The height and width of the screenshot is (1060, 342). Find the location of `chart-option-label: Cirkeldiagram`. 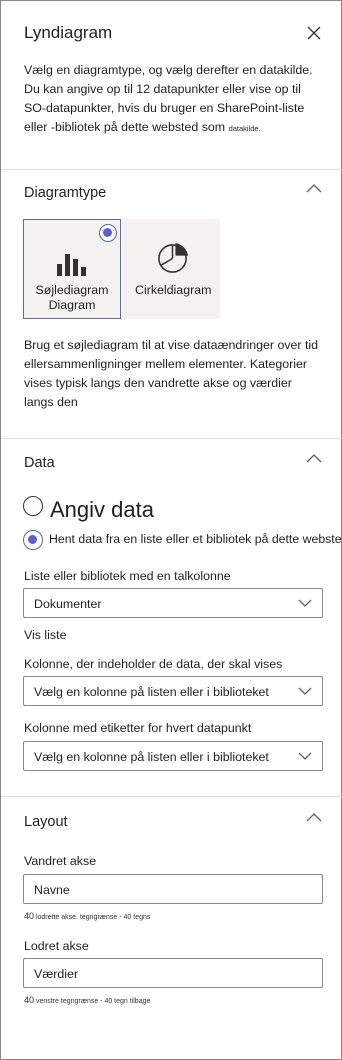

chart-option-label: Cirkeldiagram is located at coordinates (173, 290).